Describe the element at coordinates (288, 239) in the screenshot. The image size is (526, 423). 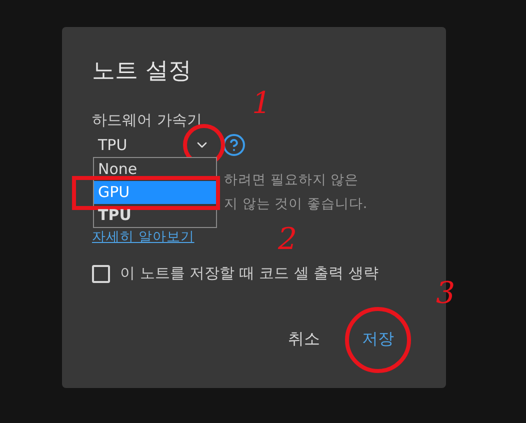
I see `annotation-number: 2` at that location.